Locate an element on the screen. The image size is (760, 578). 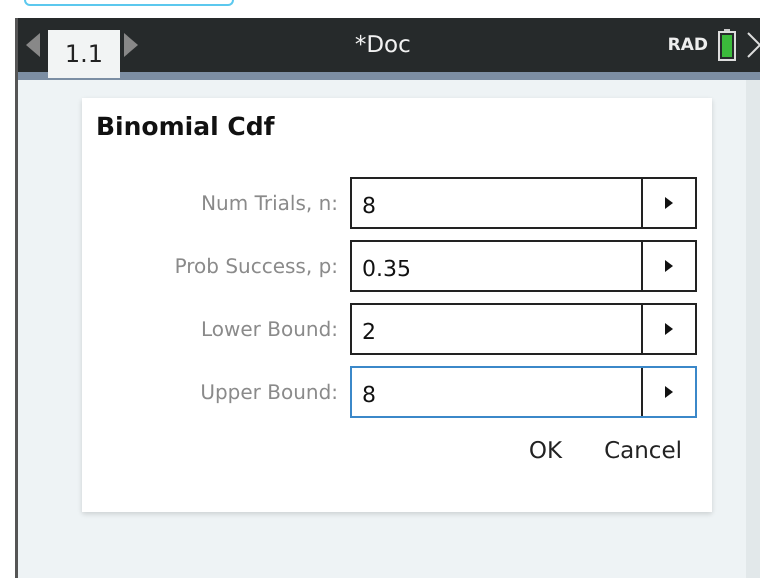
right-arrow-icon is located at coordinates (131, 45).